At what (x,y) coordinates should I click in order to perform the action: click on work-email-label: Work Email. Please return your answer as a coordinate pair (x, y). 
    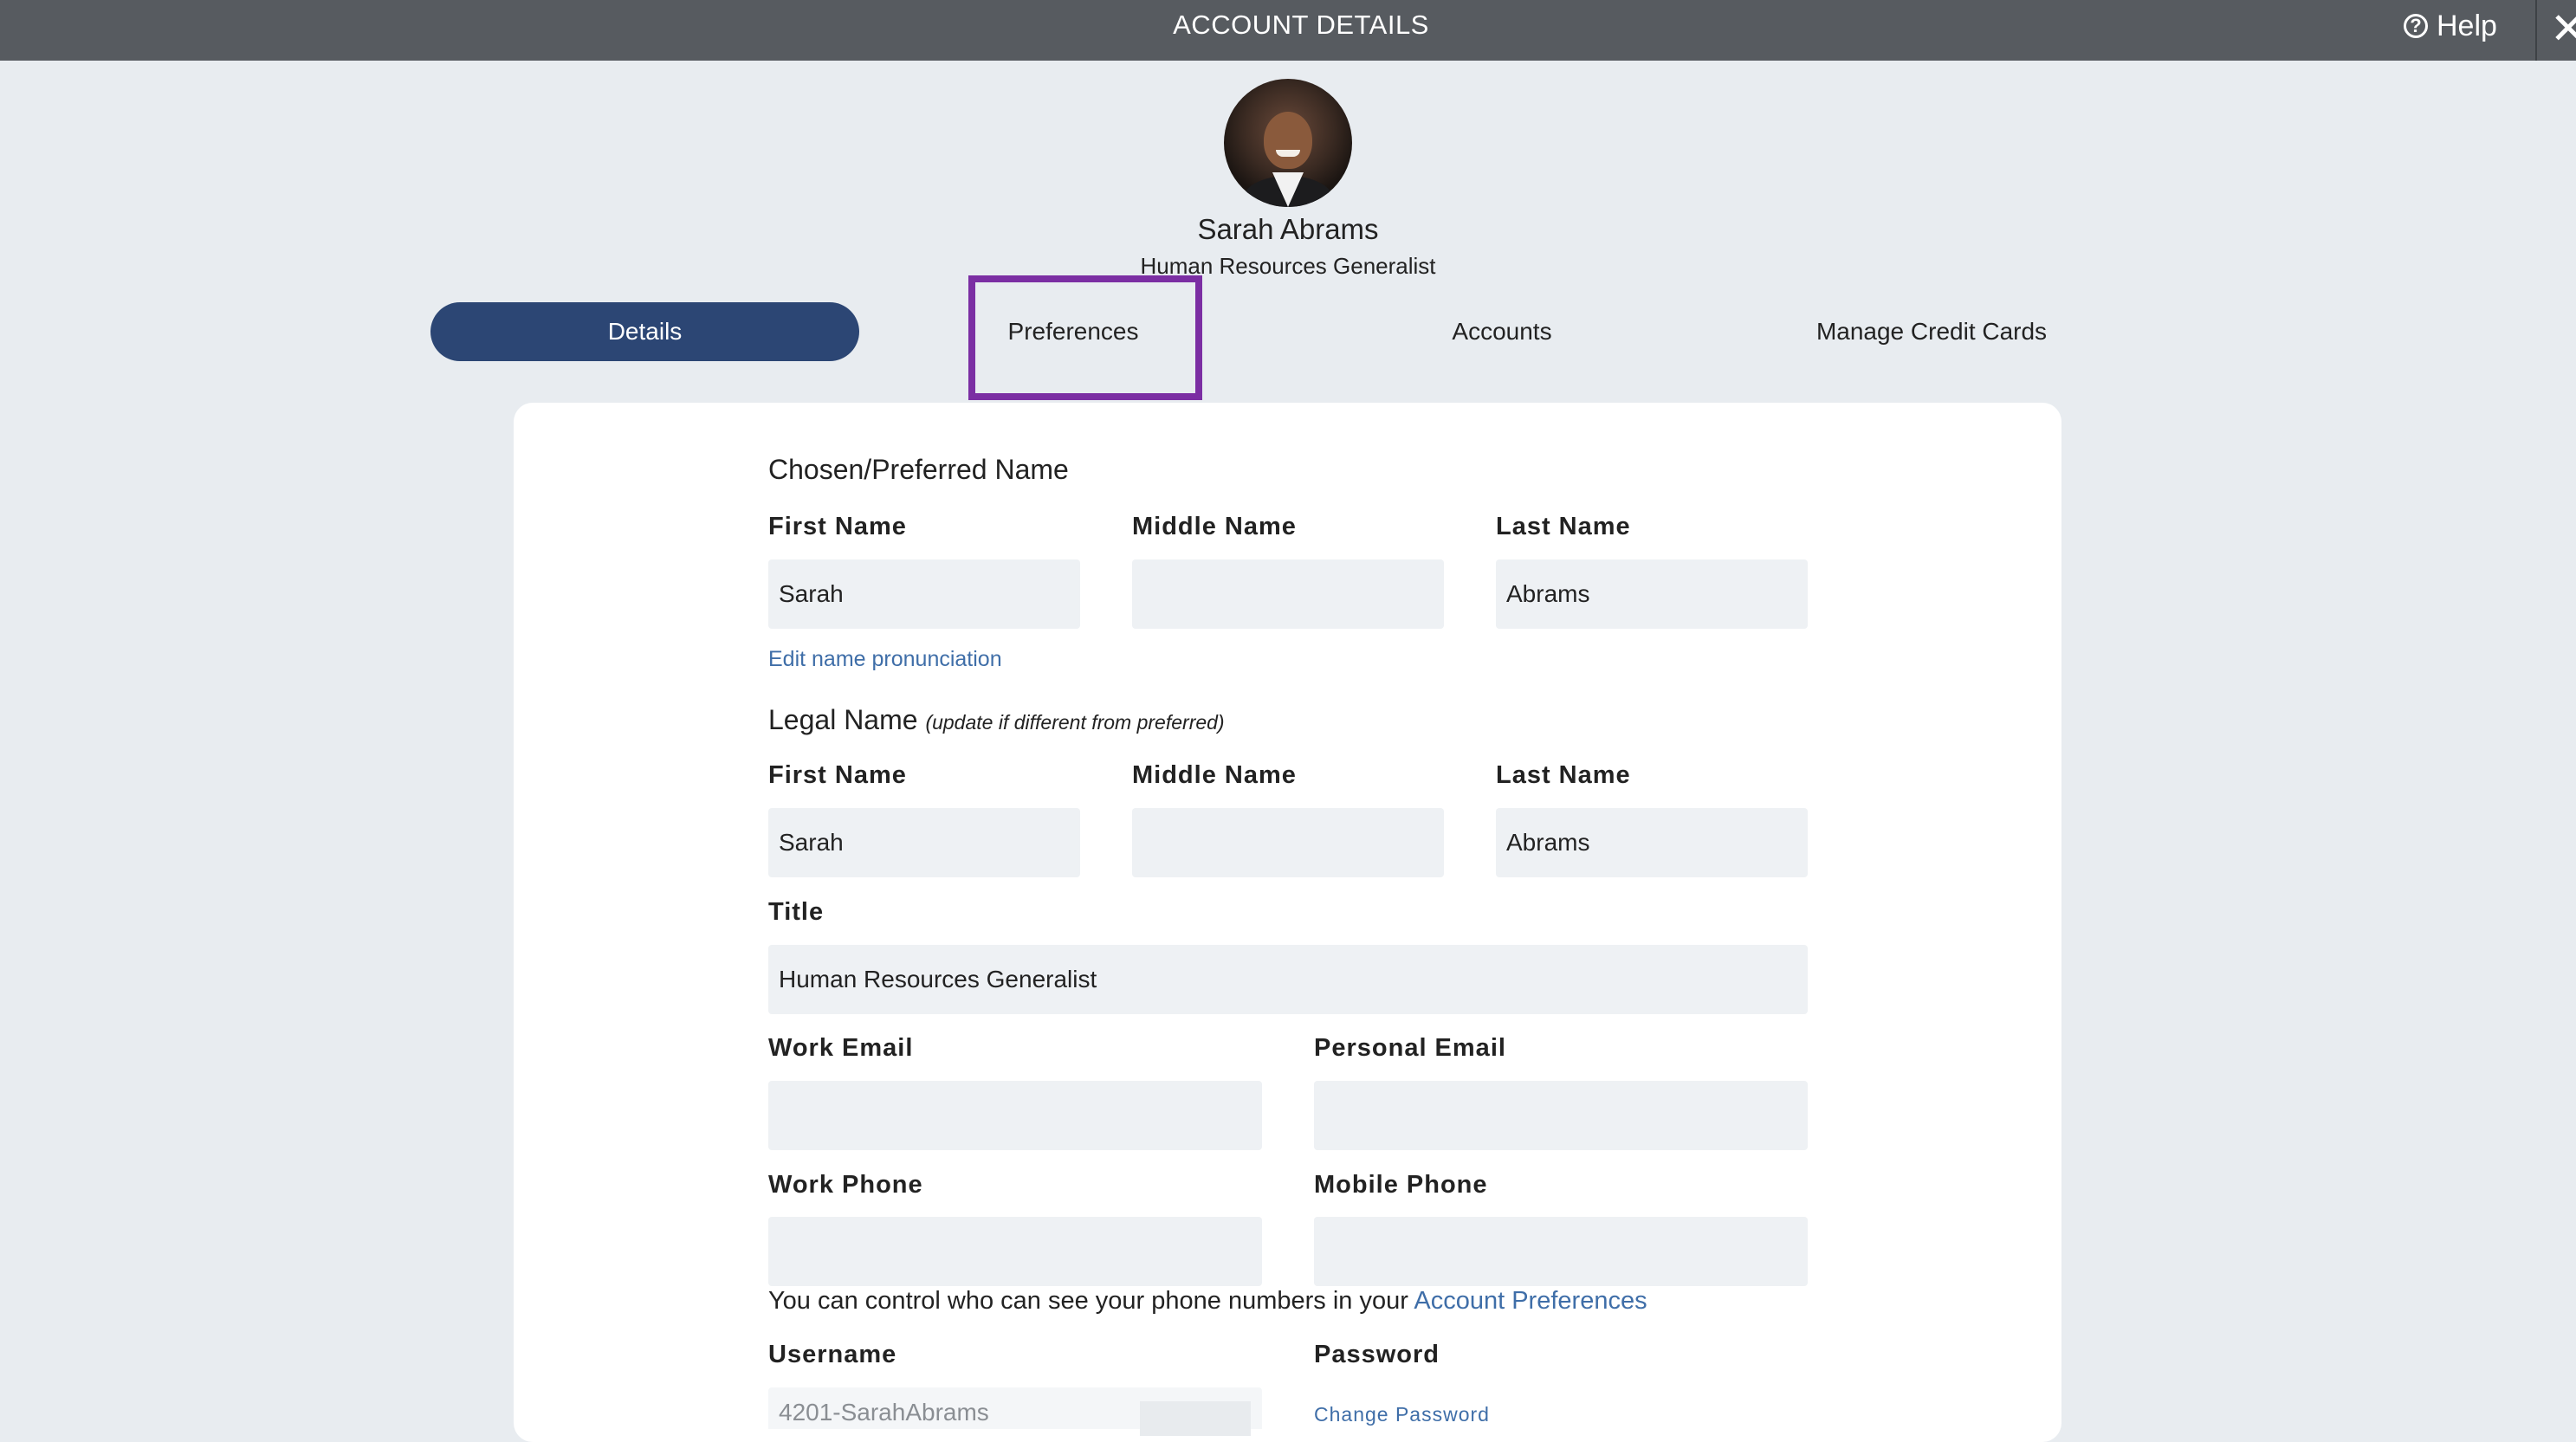
    Looking at the image, I should click on (841, 1048).